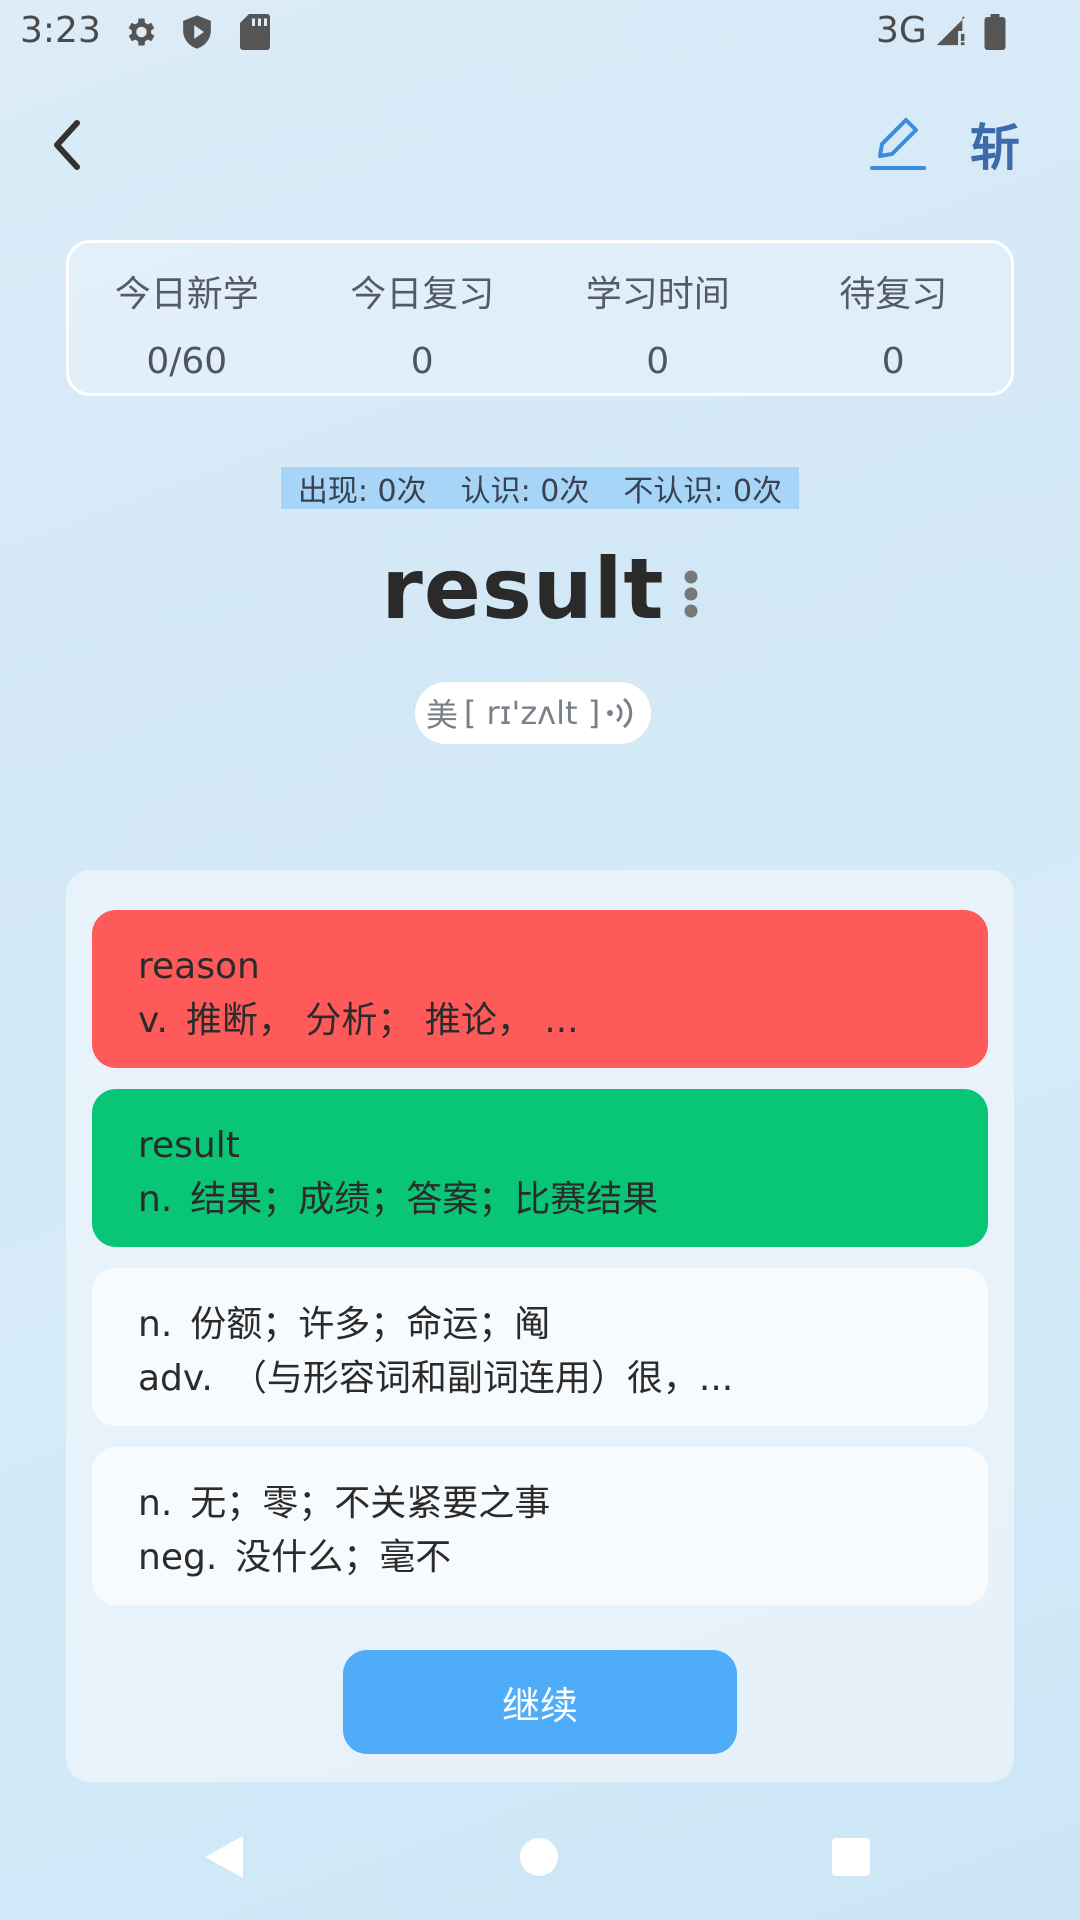 Image resolution: width=1080 pixels, height=1920 pixels. I want to click on part-of-speech: neg., so click(178, 1557).